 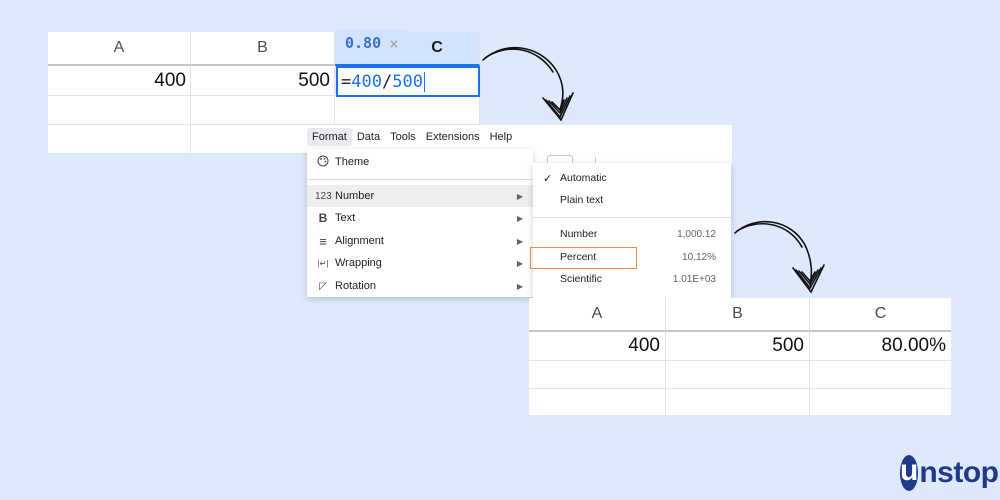 What do you see at coordinates (355, 286) in the screenshot?
I see `menu-item-label: Rotation` at bounding box center [355, 286].